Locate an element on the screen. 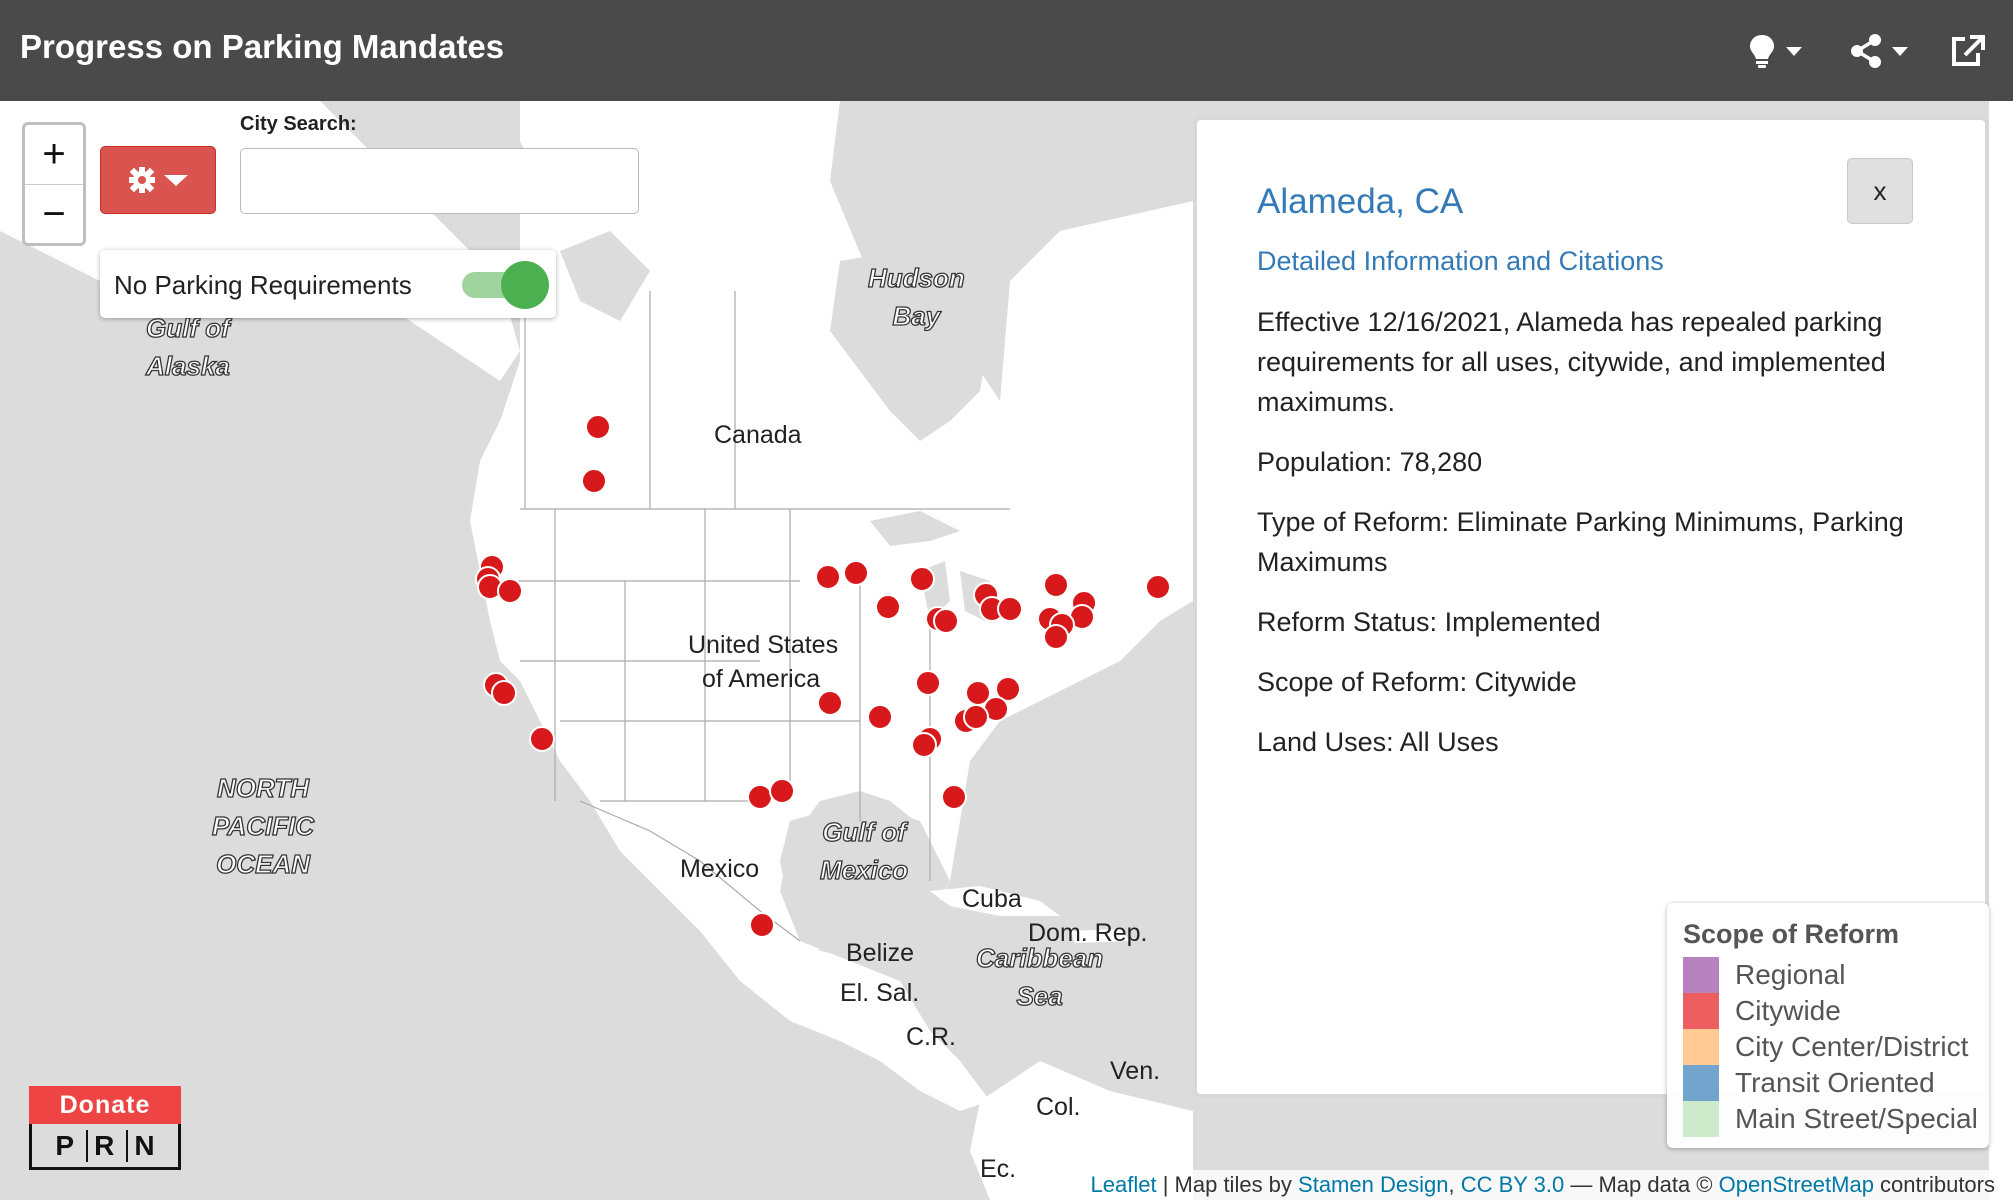  label-belize: Belize is located at coordinates (880, 953).